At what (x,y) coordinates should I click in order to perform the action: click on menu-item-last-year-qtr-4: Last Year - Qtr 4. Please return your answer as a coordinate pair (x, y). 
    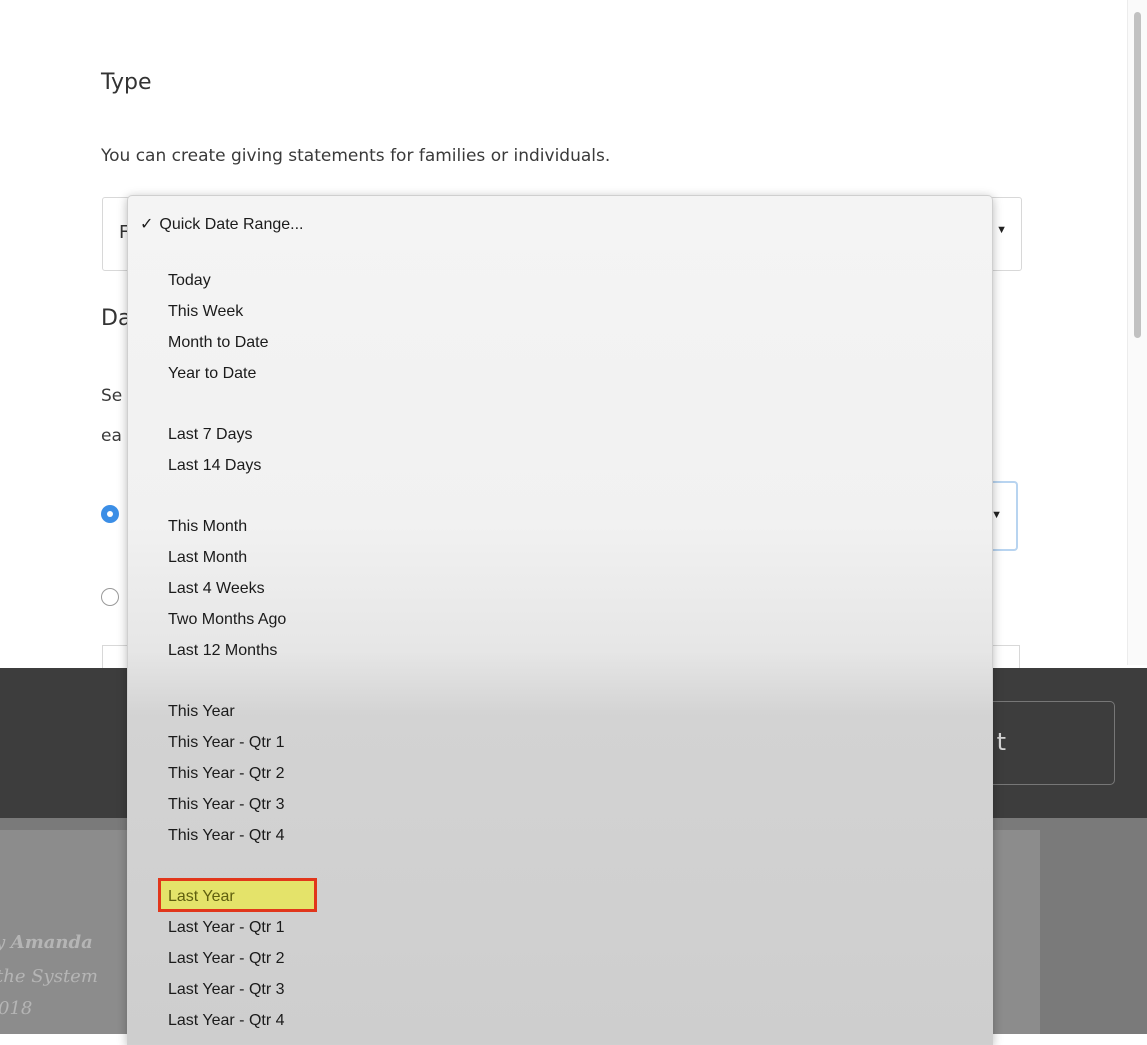
    Looking at the image, I should click on (226, 1021).